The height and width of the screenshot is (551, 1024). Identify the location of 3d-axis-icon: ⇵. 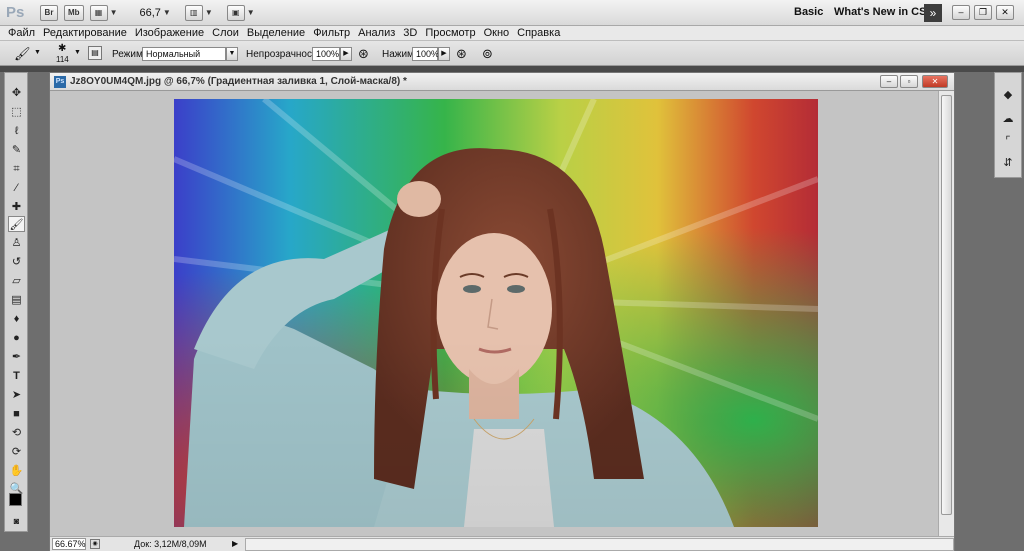
(1008, 163).